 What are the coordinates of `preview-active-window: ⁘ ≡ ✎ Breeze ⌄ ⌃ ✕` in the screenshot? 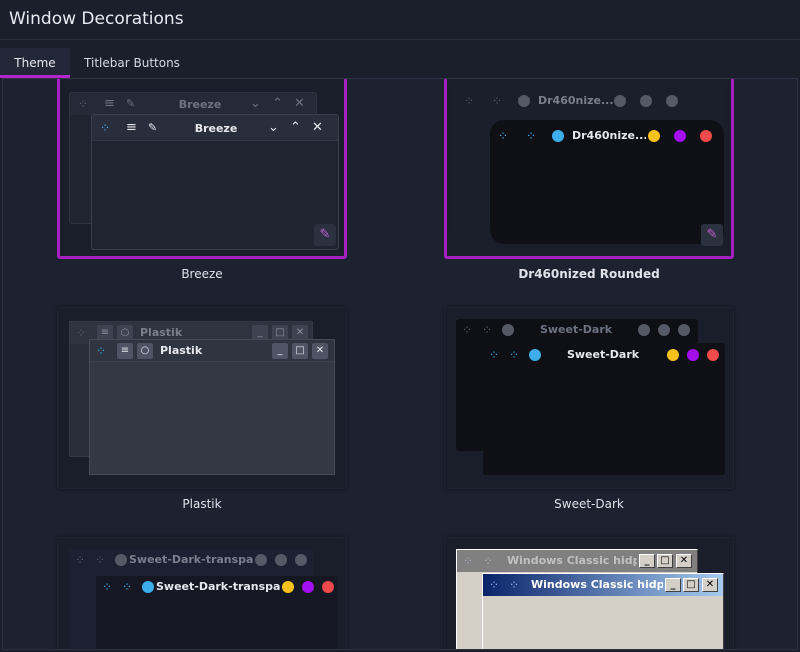 It's located at (215, 182).